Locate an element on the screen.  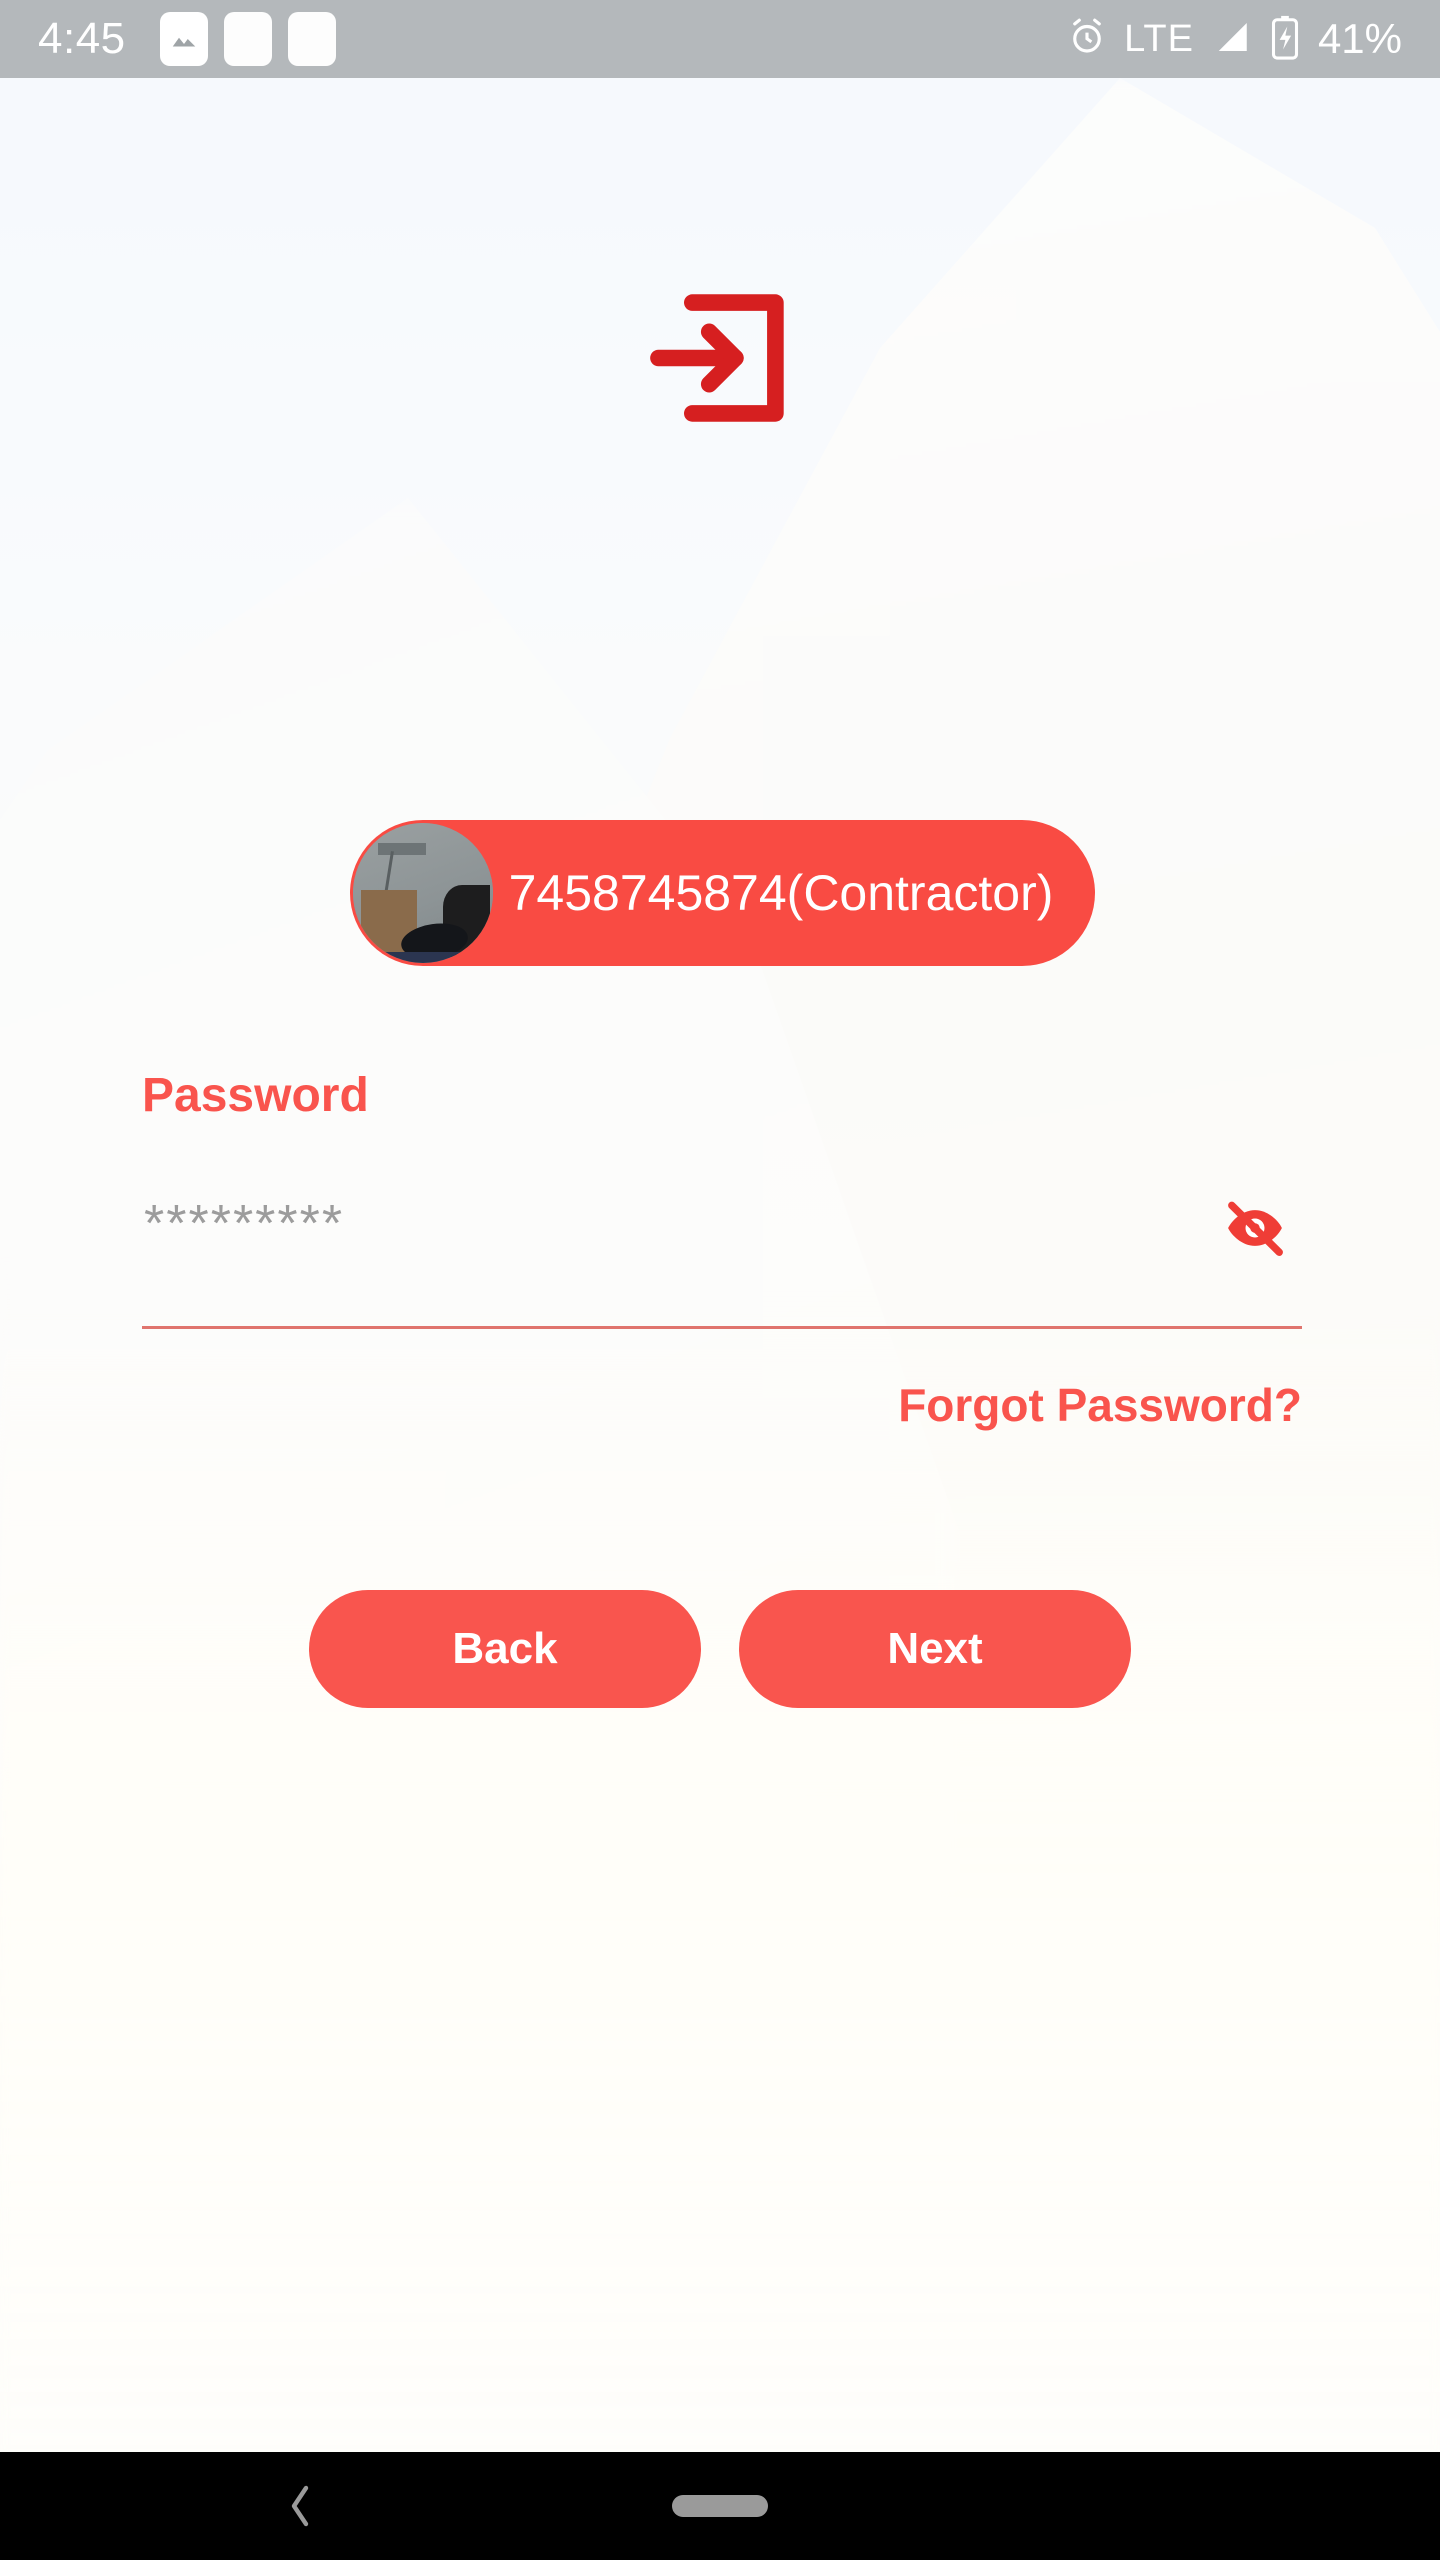
status-bar-left: 4:45 is located at coordinates (168, 39).